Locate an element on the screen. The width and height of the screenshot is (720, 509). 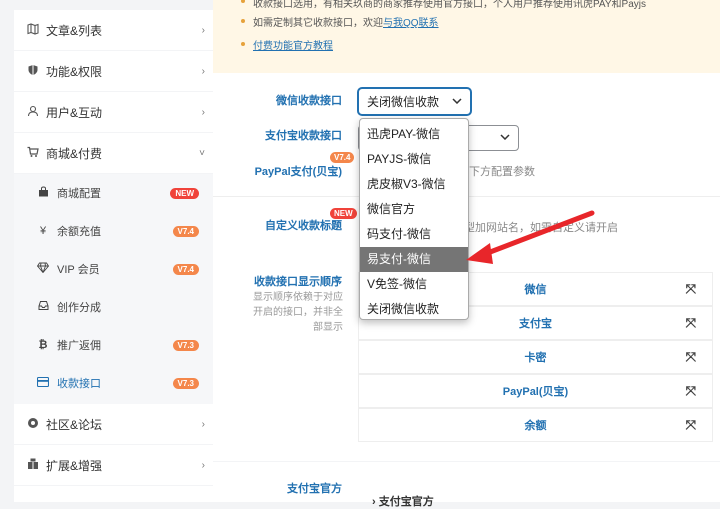
red-arrow-annotation is located at coordinates (530, 237).